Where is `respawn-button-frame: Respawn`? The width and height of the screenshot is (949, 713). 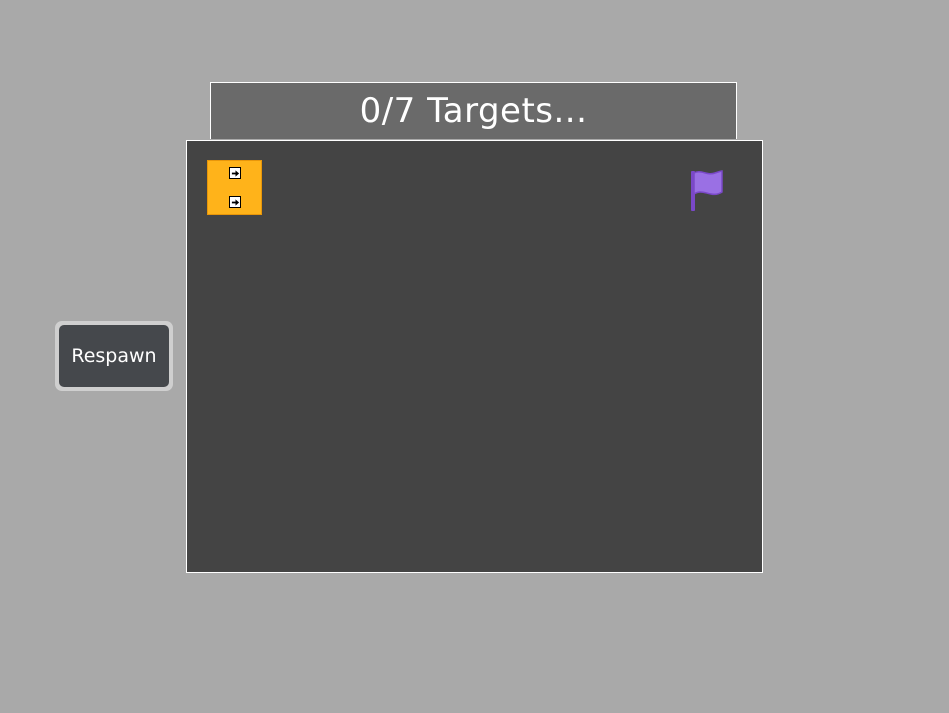 respawn-button-frame: Respawn is located at coordinates (114, 356).